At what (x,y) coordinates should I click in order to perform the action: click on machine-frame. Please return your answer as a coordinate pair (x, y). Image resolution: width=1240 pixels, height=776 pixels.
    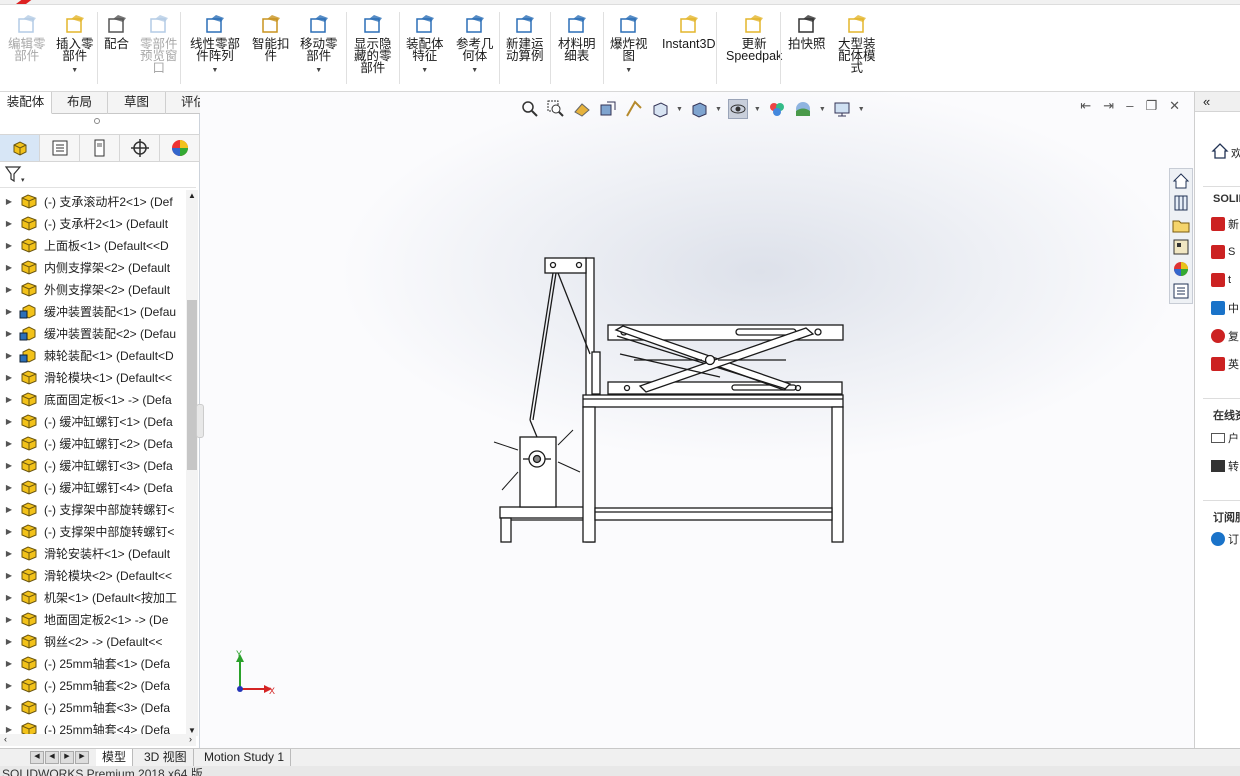
    Looking at the image, I should click on (713, 468).